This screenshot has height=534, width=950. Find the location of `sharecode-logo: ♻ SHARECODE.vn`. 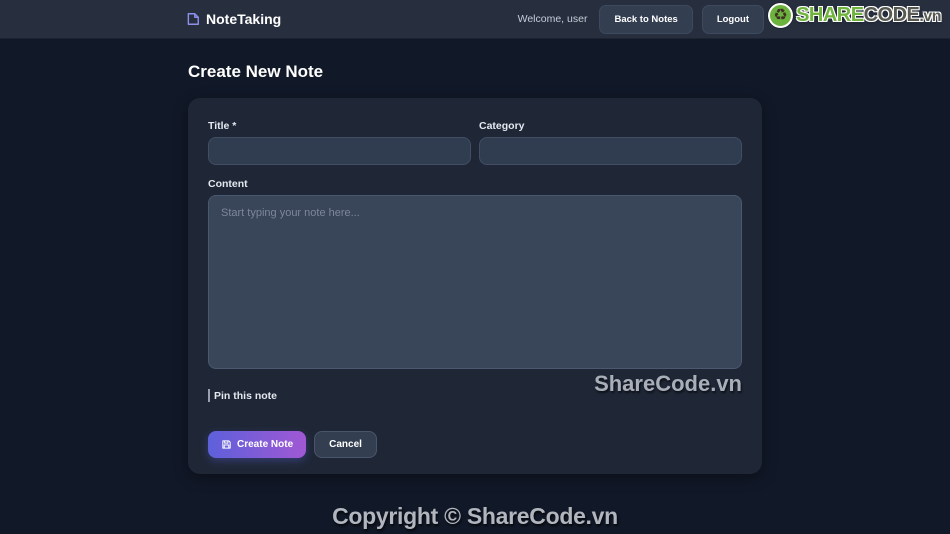

sharecode-logo: ♻ SHARECODE.vn is located at coordinates (854, 15).